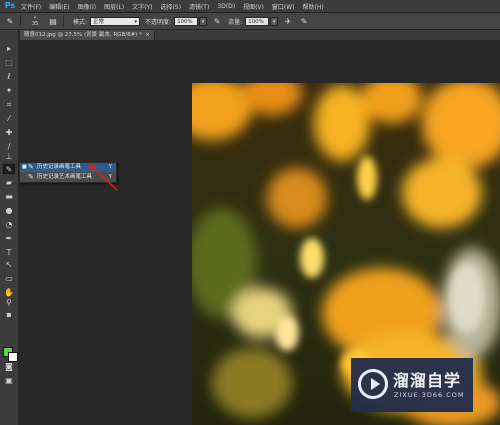  What do you see at coordinates (53, 21) in the screenshot?
I see `brush-panel-toggle-icon: ▤` at bounding box center [53, 21].